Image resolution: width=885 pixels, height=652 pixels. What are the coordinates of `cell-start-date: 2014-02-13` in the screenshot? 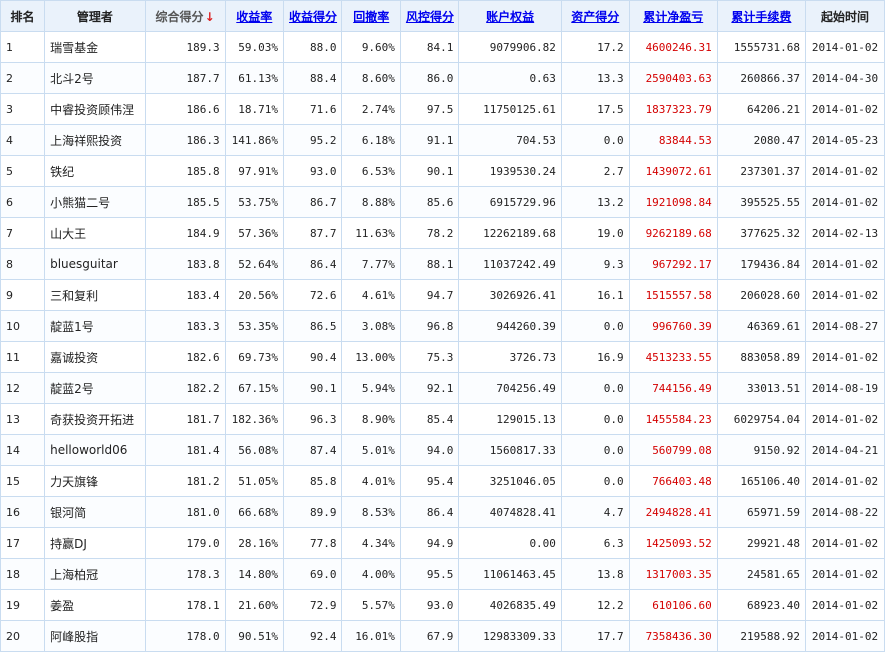 It's located at (844, 233).